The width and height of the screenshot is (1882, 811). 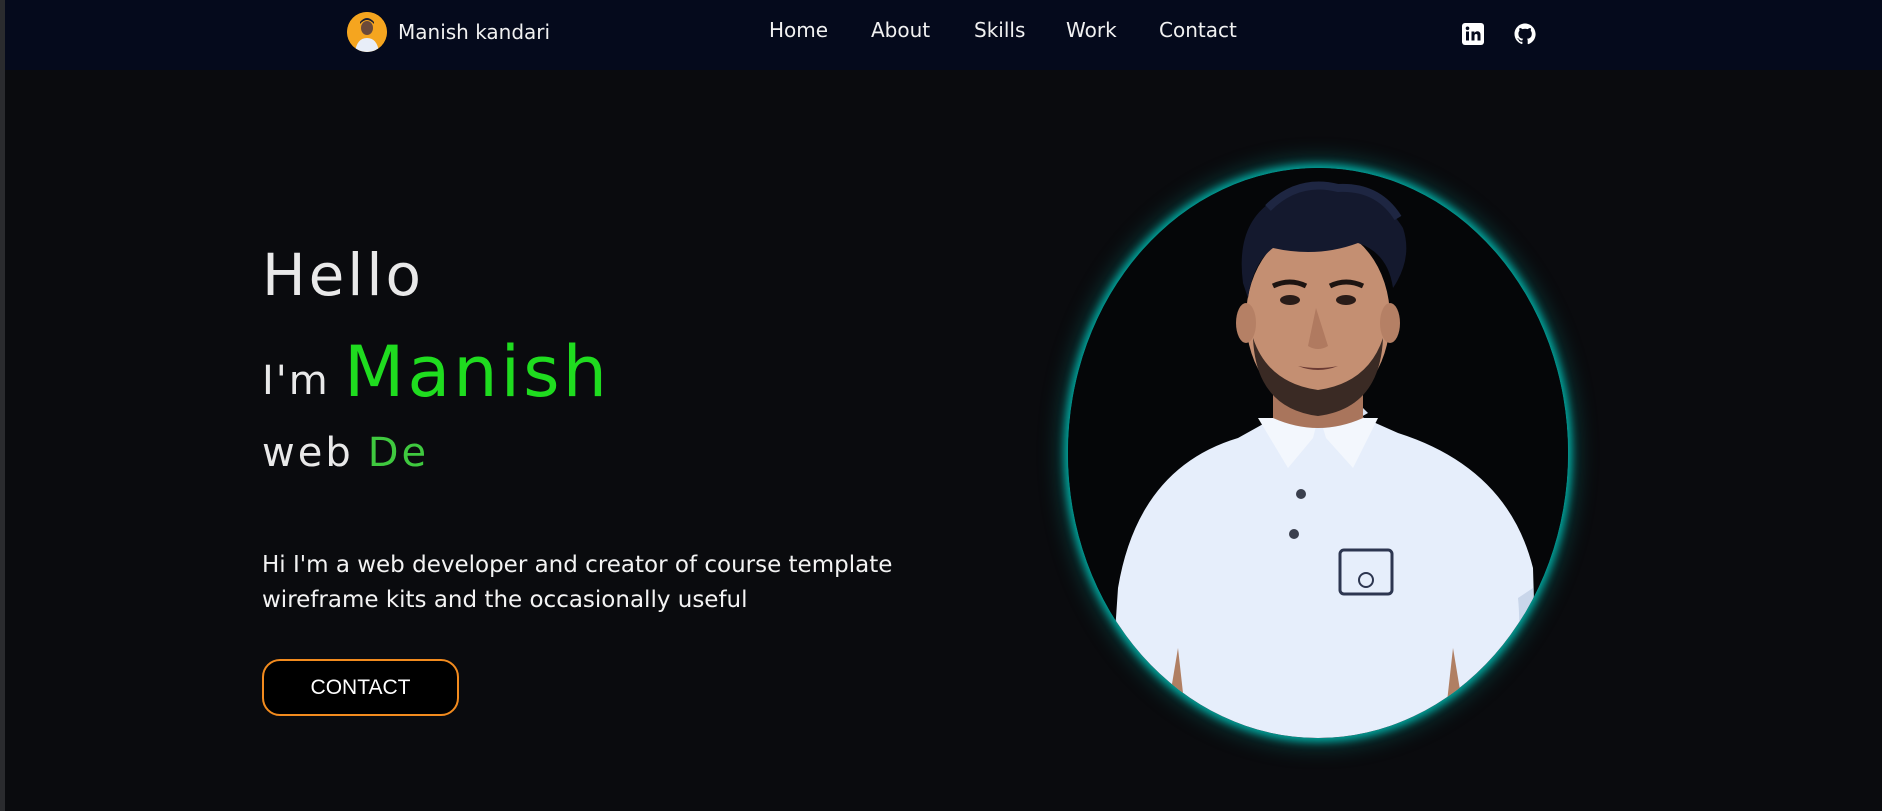 What do you see at coordinates (798, 30) in the screenshot?
I see `nav-home: Home` at bounding box center [798, 30].